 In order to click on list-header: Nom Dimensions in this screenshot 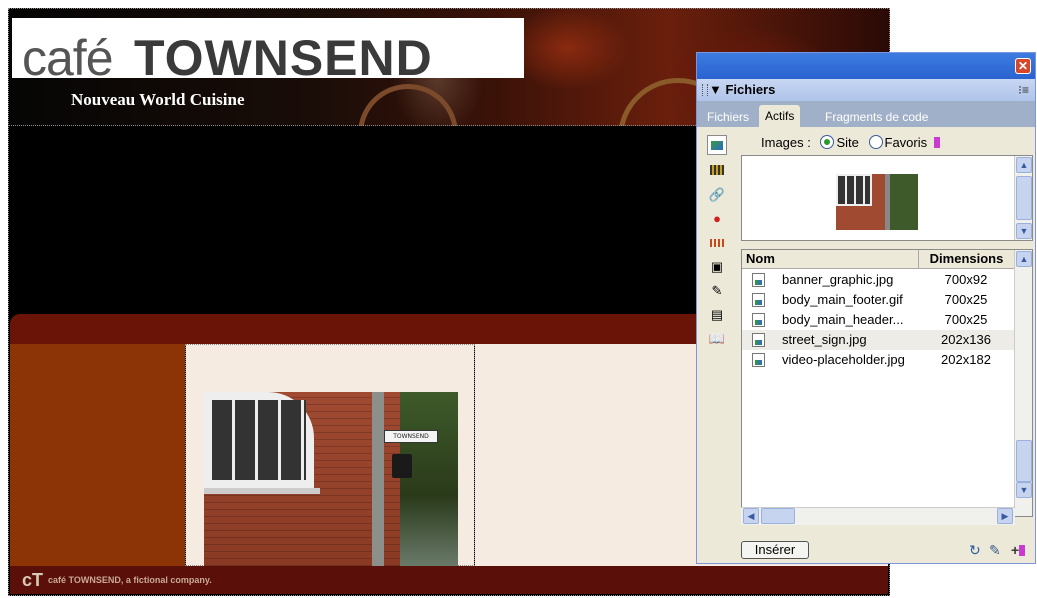, I will do `click(878, 259)`.